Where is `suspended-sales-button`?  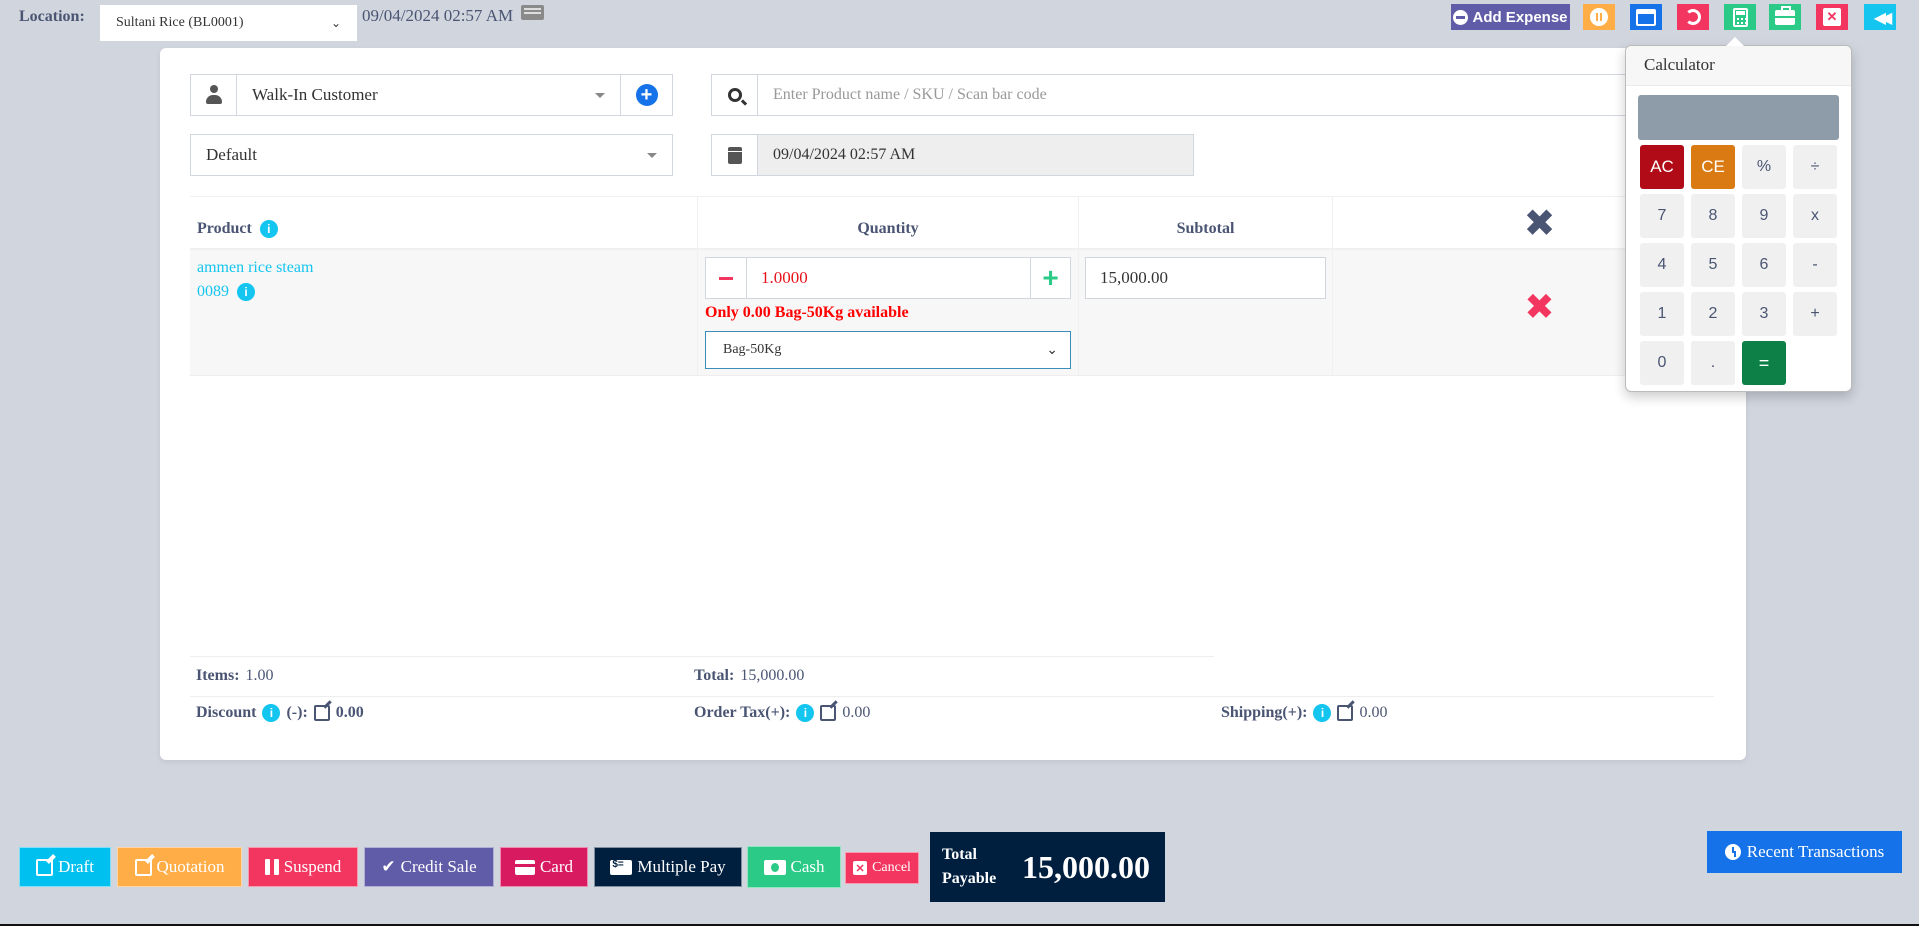
suspended-sales-button is located at coordinates (1599, 17).